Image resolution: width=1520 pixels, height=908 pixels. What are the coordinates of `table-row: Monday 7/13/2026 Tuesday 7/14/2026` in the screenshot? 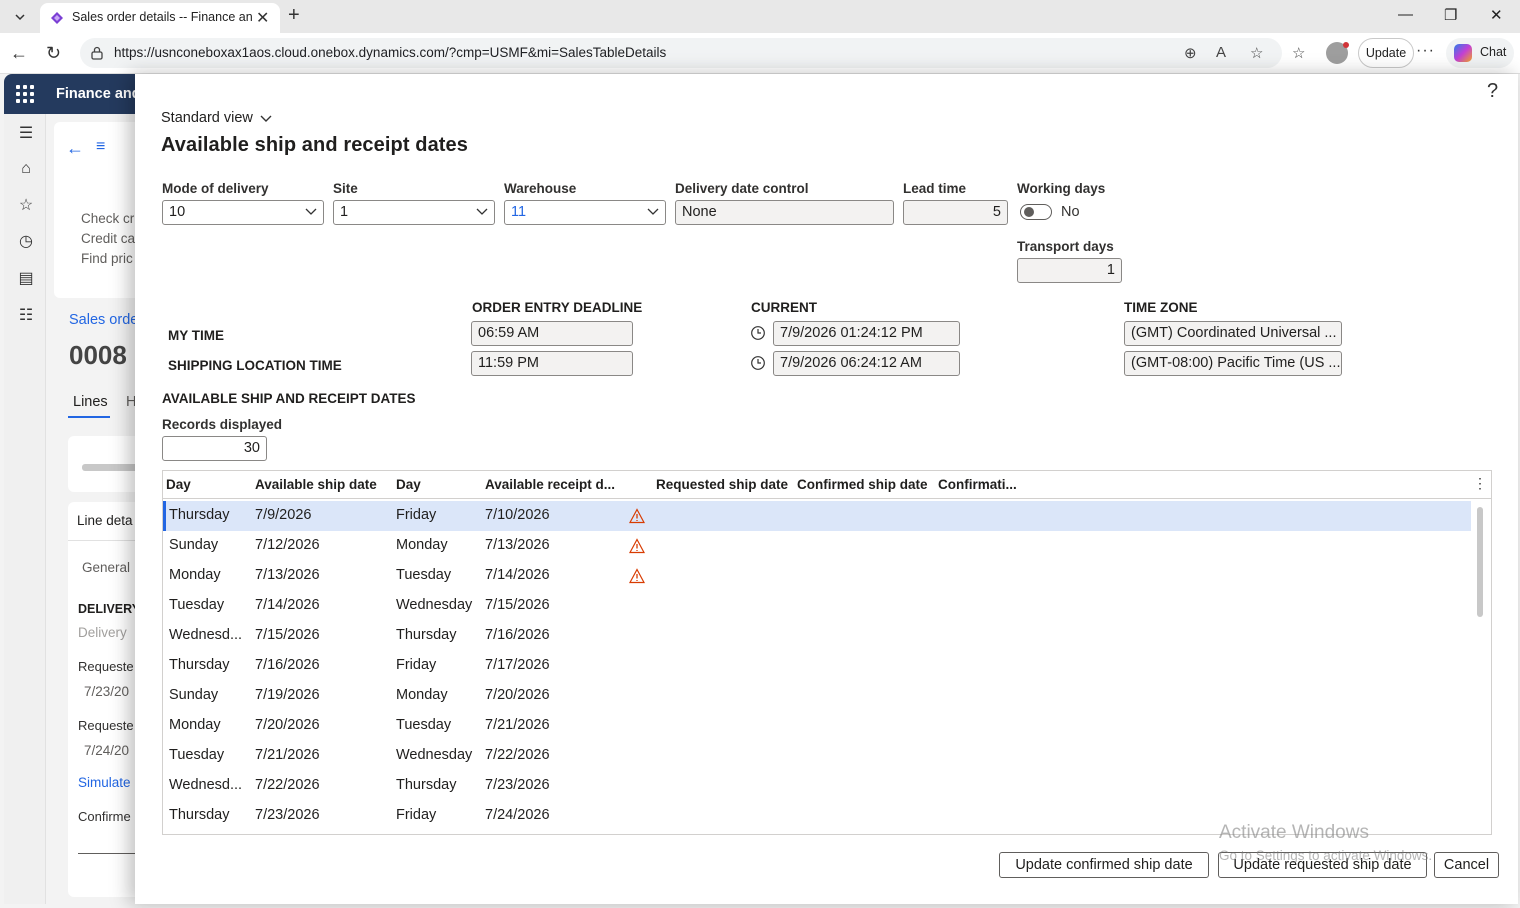 It's located at (817, 576).